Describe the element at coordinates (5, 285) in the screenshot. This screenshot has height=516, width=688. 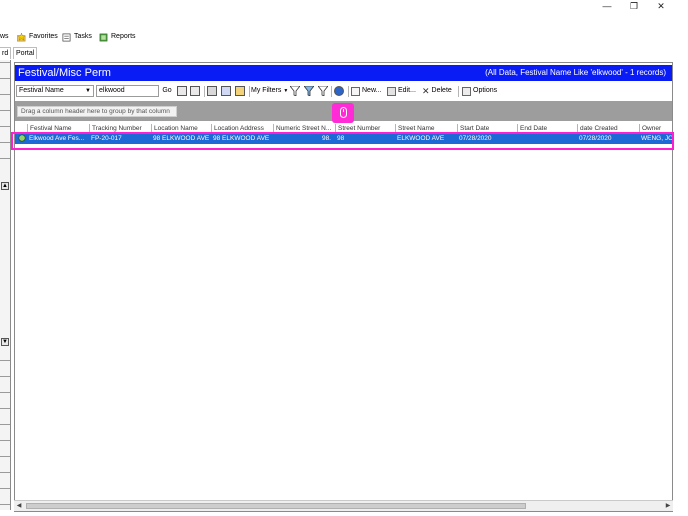
I see `left-sidebar-strip: ▲ ▼` at that location.